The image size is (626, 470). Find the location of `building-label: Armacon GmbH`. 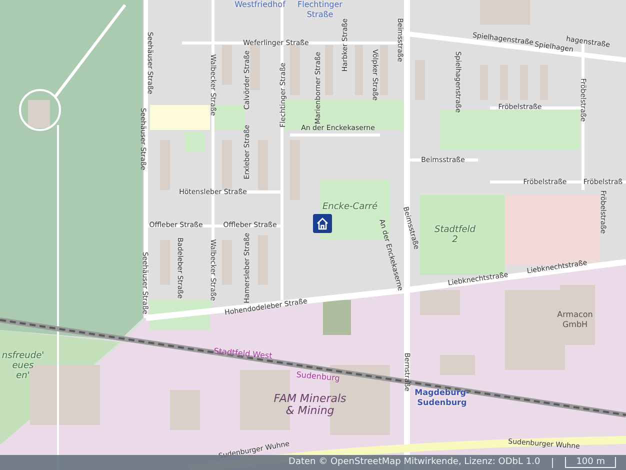

building-label: Armacon GmbH is located at coordinates (575, 320).